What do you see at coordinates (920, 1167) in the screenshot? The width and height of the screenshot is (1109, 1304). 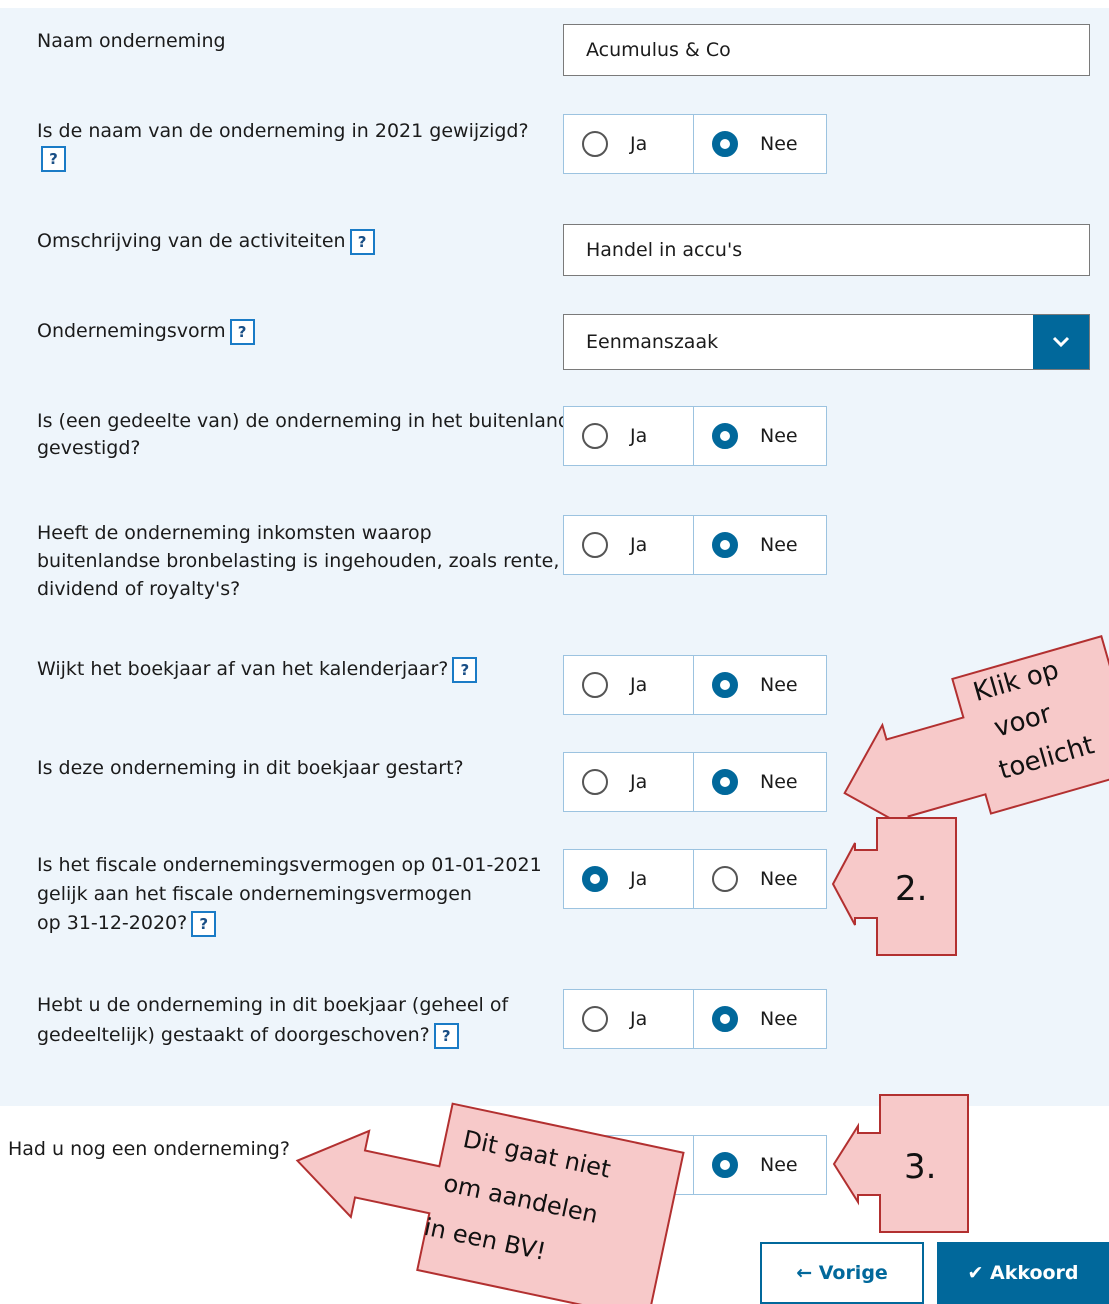 I see `callout-3-label: 3.` at bounding box center [920, 1167].